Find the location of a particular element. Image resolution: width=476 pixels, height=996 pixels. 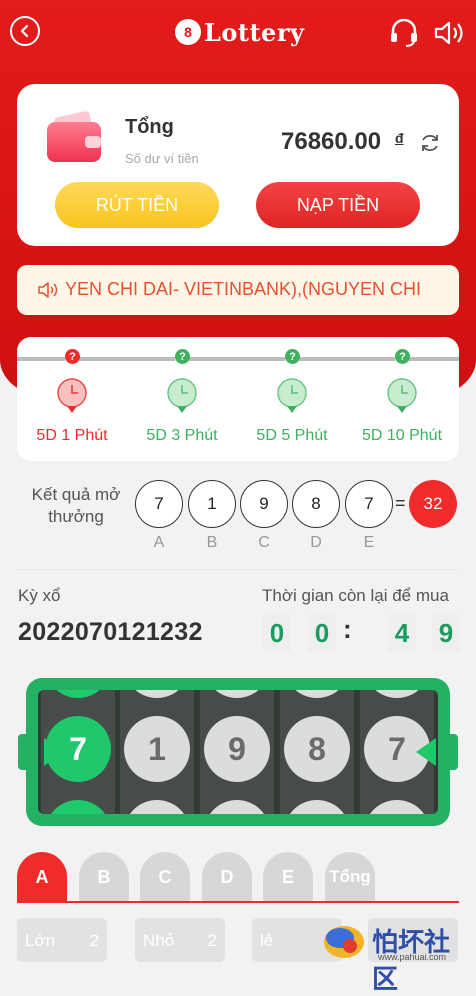

slot-reel: 1 is located at coordinates (157, 752).